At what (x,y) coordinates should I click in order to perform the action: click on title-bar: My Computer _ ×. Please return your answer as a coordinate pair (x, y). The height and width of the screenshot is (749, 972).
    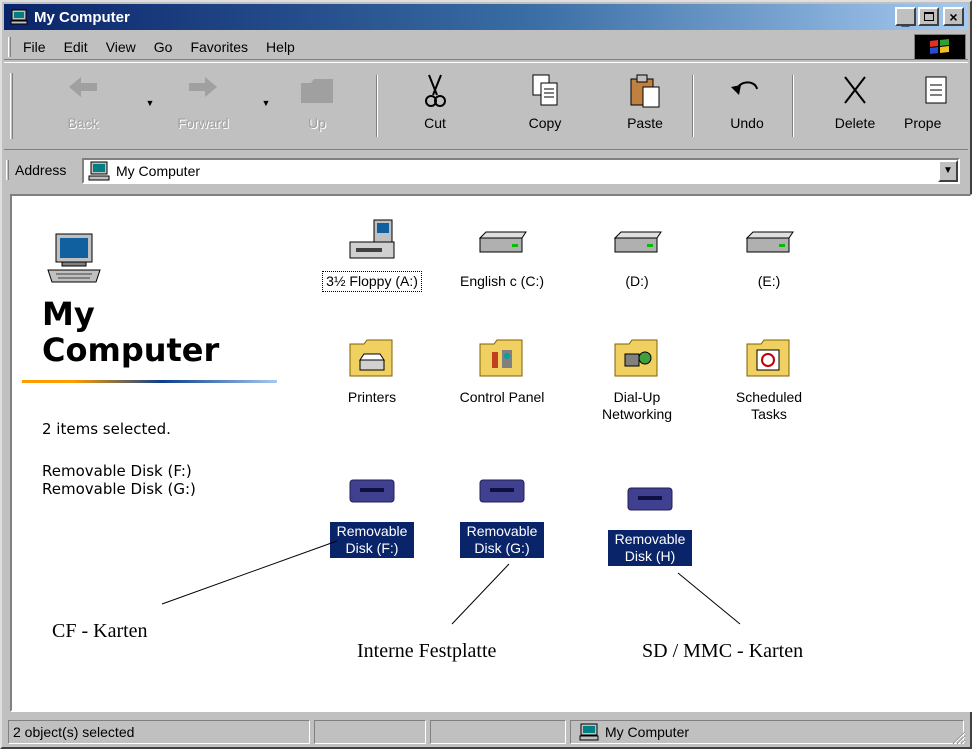
    Looking at the image, I should click on (486, 17).